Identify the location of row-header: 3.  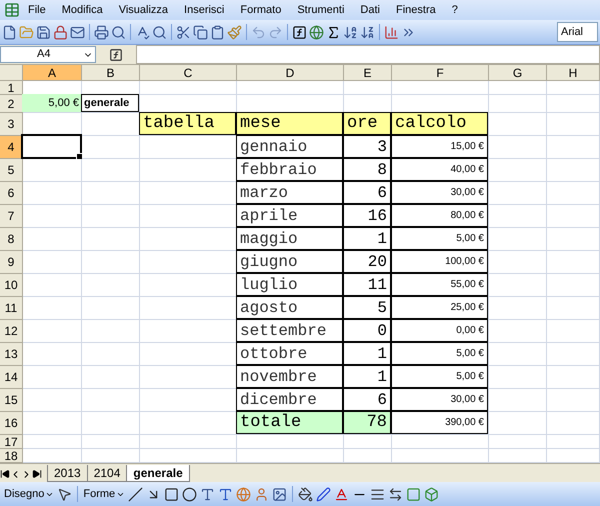
(11, 124).